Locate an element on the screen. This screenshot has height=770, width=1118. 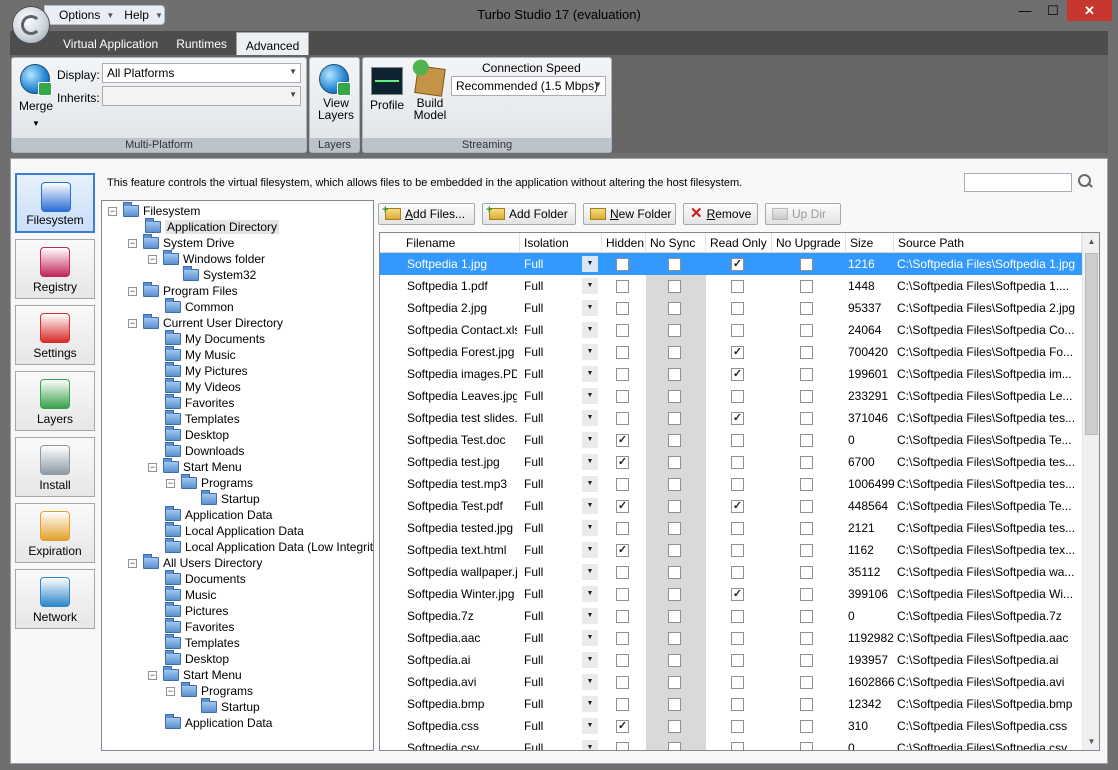
search-input is located at coordinates (1018, 182).